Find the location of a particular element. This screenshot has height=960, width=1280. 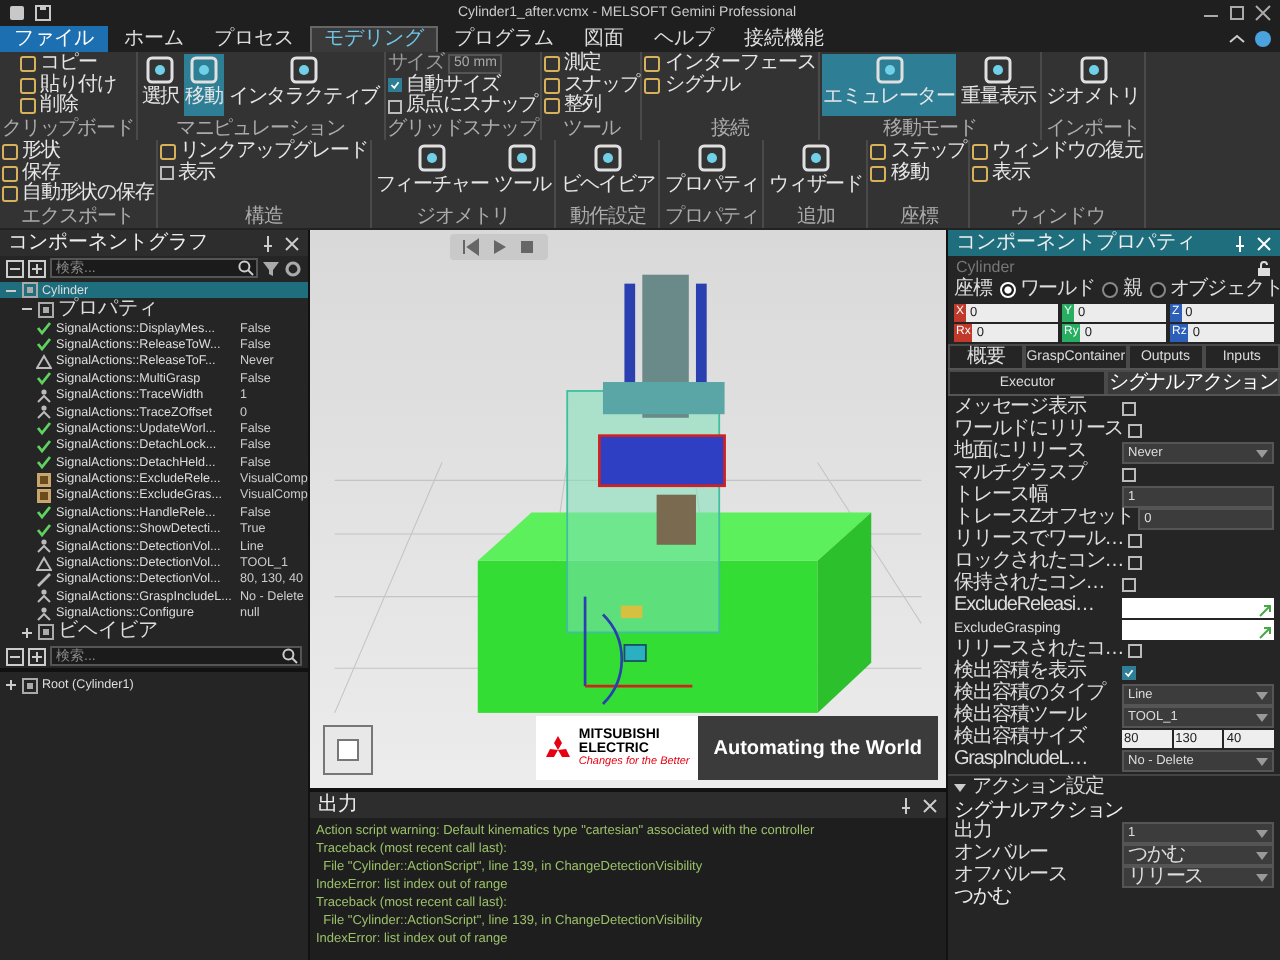

section-heading: シグナルアクション is located at coordinates (1039, 811).